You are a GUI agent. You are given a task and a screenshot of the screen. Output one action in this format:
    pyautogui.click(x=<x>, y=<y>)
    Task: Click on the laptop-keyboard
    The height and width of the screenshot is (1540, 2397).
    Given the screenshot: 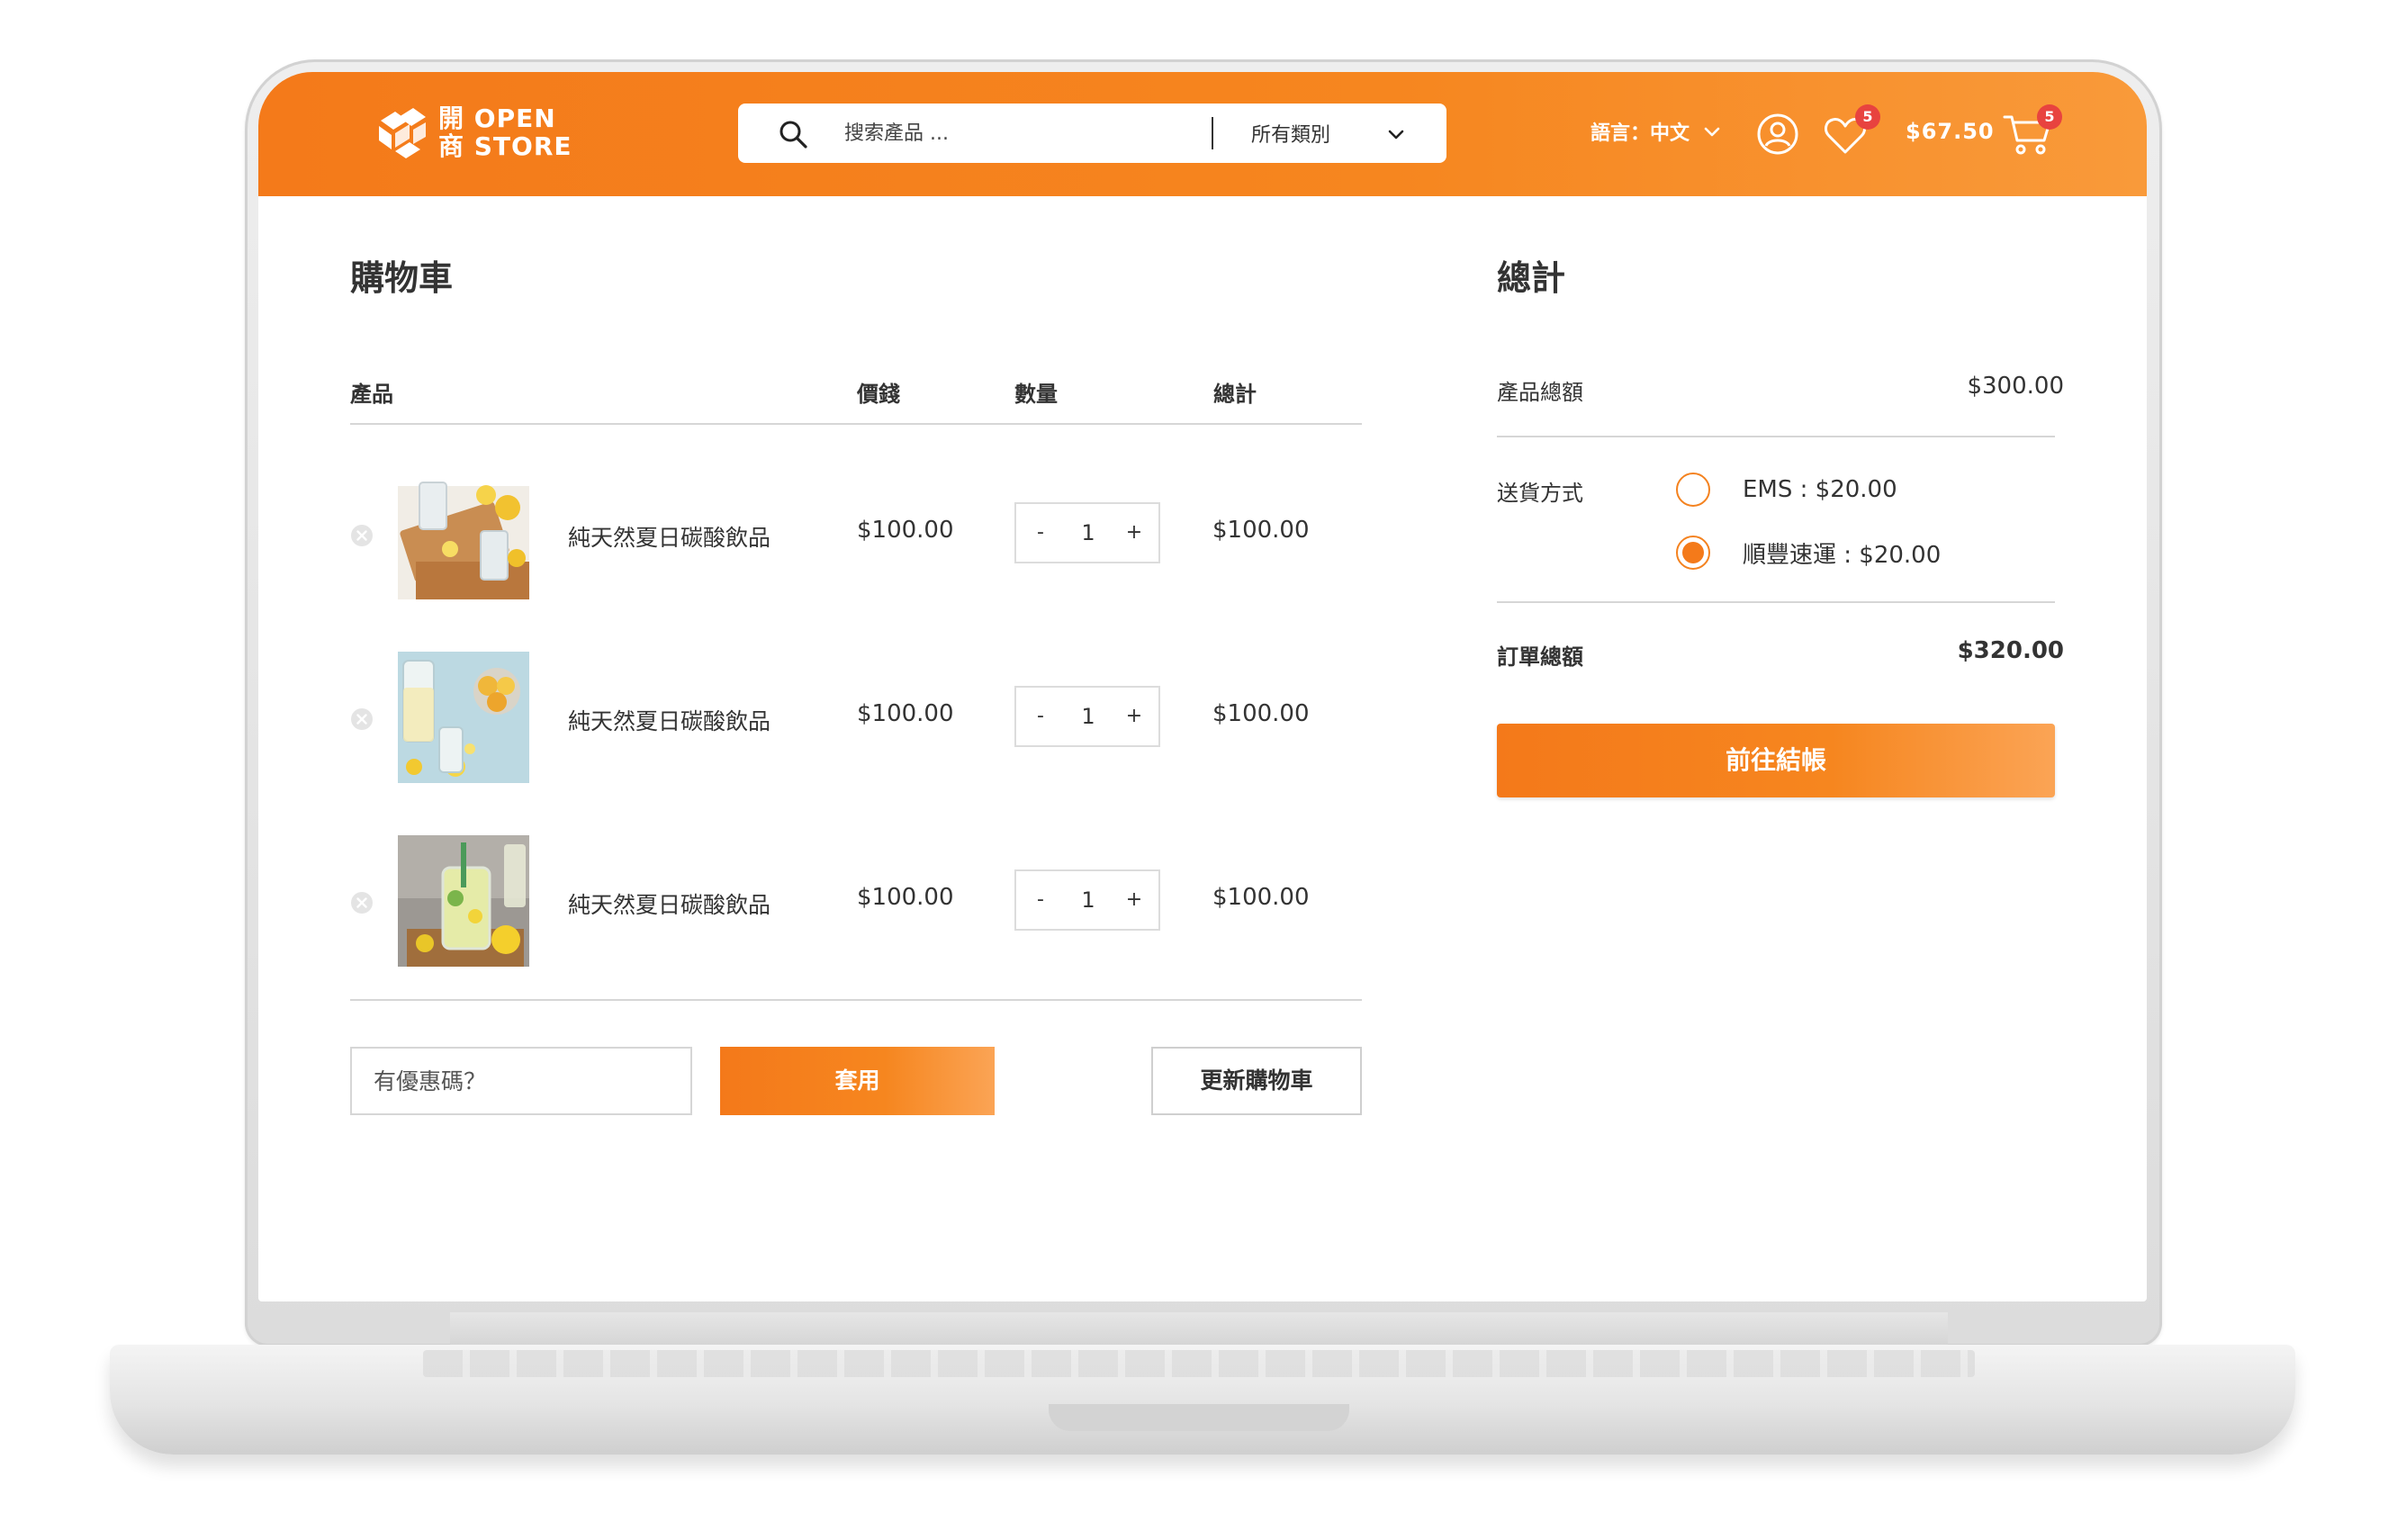 What is the action you would take?
    pyautogui.click(x=1199, y=1363)
    